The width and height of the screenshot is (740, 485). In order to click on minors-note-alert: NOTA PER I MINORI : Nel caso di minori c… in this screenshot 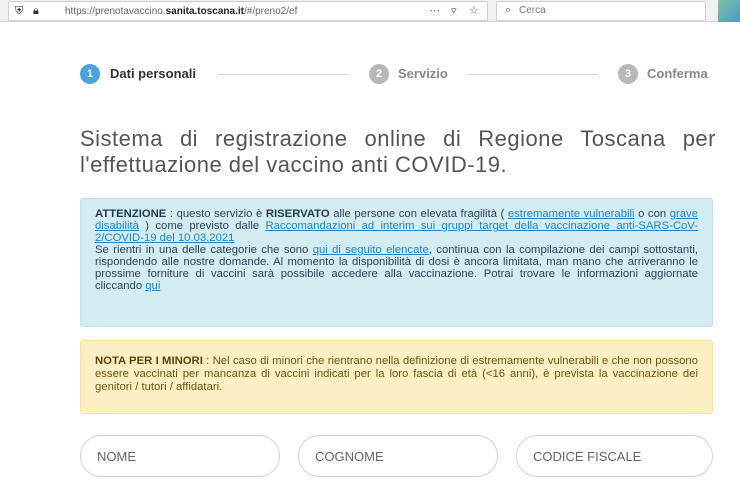, I will do `click(396, 377)`.